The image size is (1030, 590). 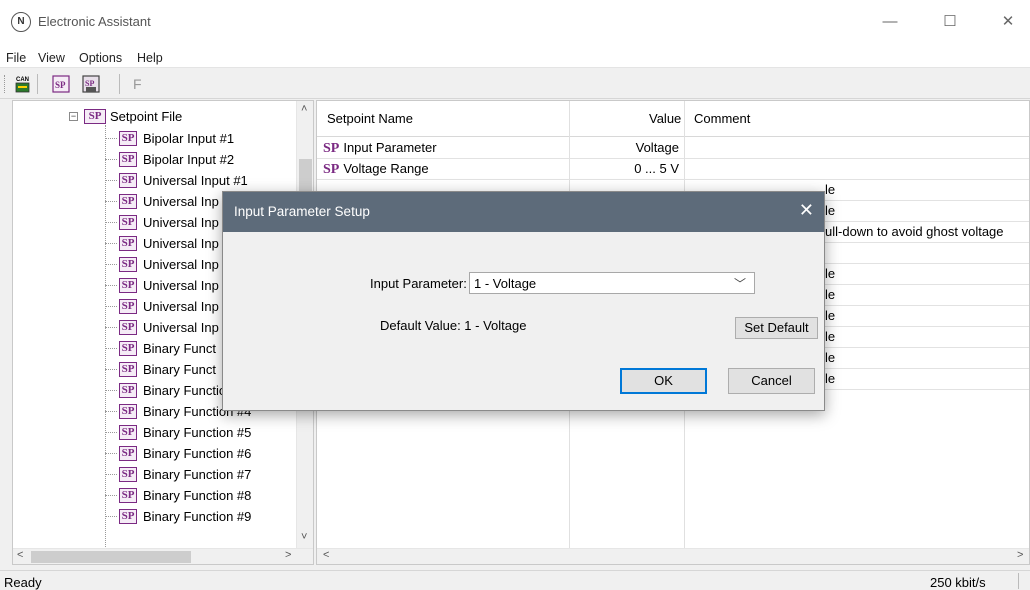 What do you see at coordinates (51, 58) in the screenshot?
I see `menu-view: View` at bounding box center [51, 58].